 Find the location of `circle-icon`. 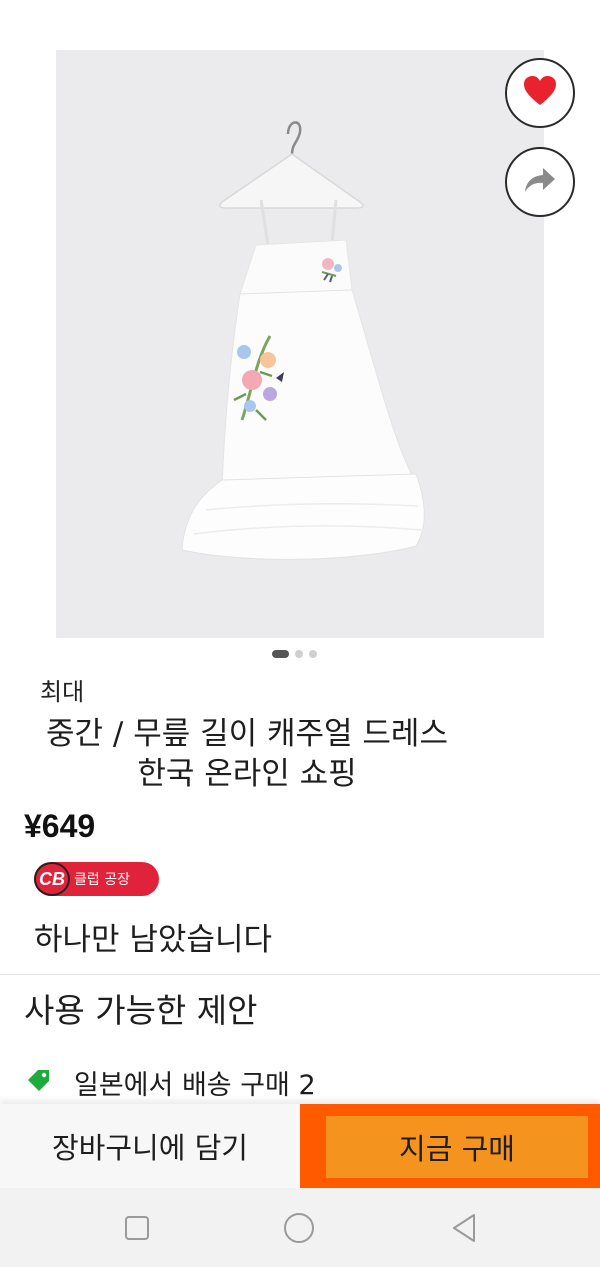

circle-icon is located at coordinates (299, 1228).